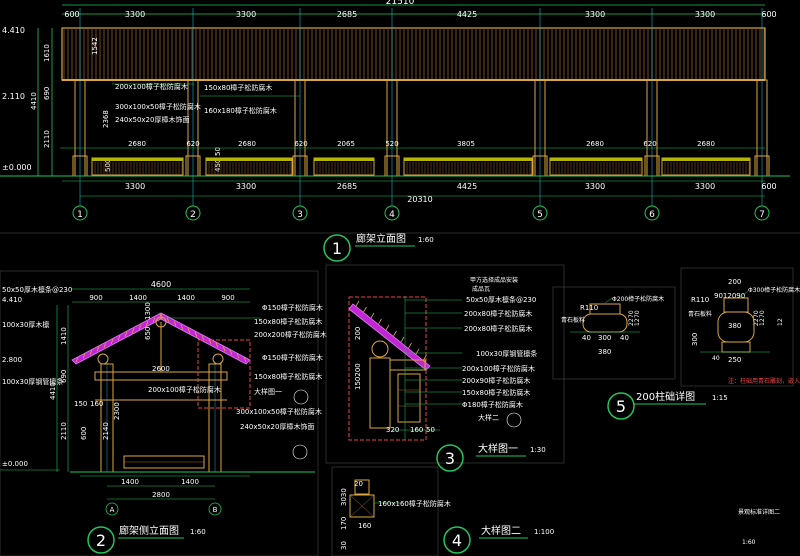 The width and height of the screenshot is (800, 556). What do you see at coordinates (652, 215) in the screenshot?
I see `axis-label: 6` at bounding box center [652, 215].